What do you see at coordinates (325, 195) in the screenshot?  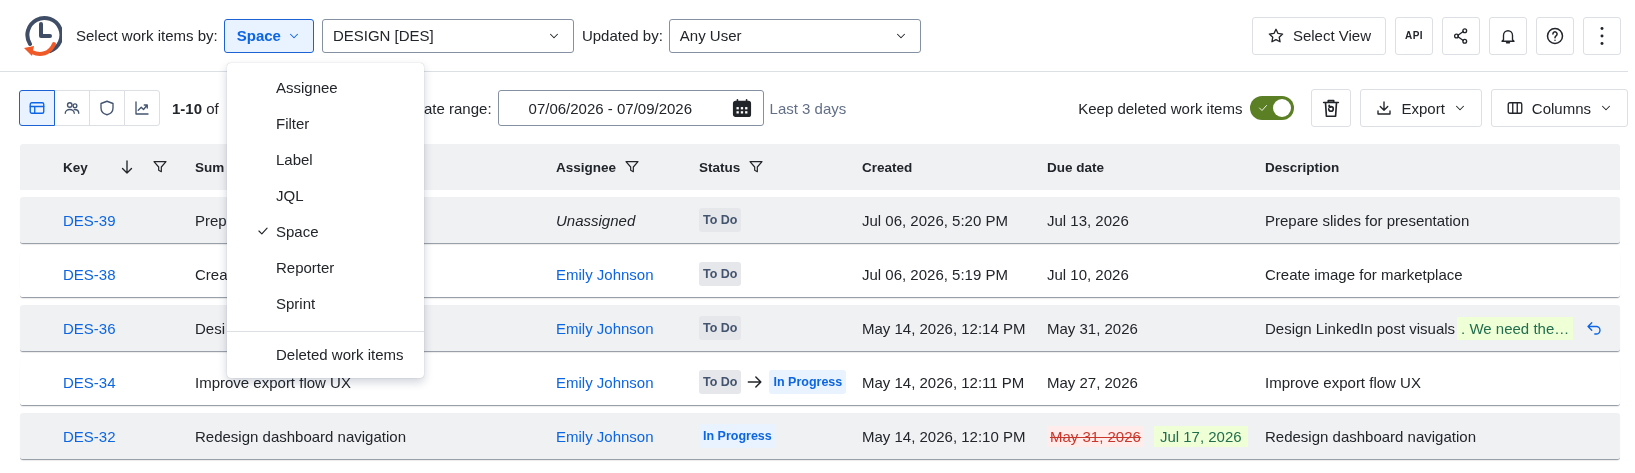 I see `menu-item: JQL` at bounding box center [325, 195].